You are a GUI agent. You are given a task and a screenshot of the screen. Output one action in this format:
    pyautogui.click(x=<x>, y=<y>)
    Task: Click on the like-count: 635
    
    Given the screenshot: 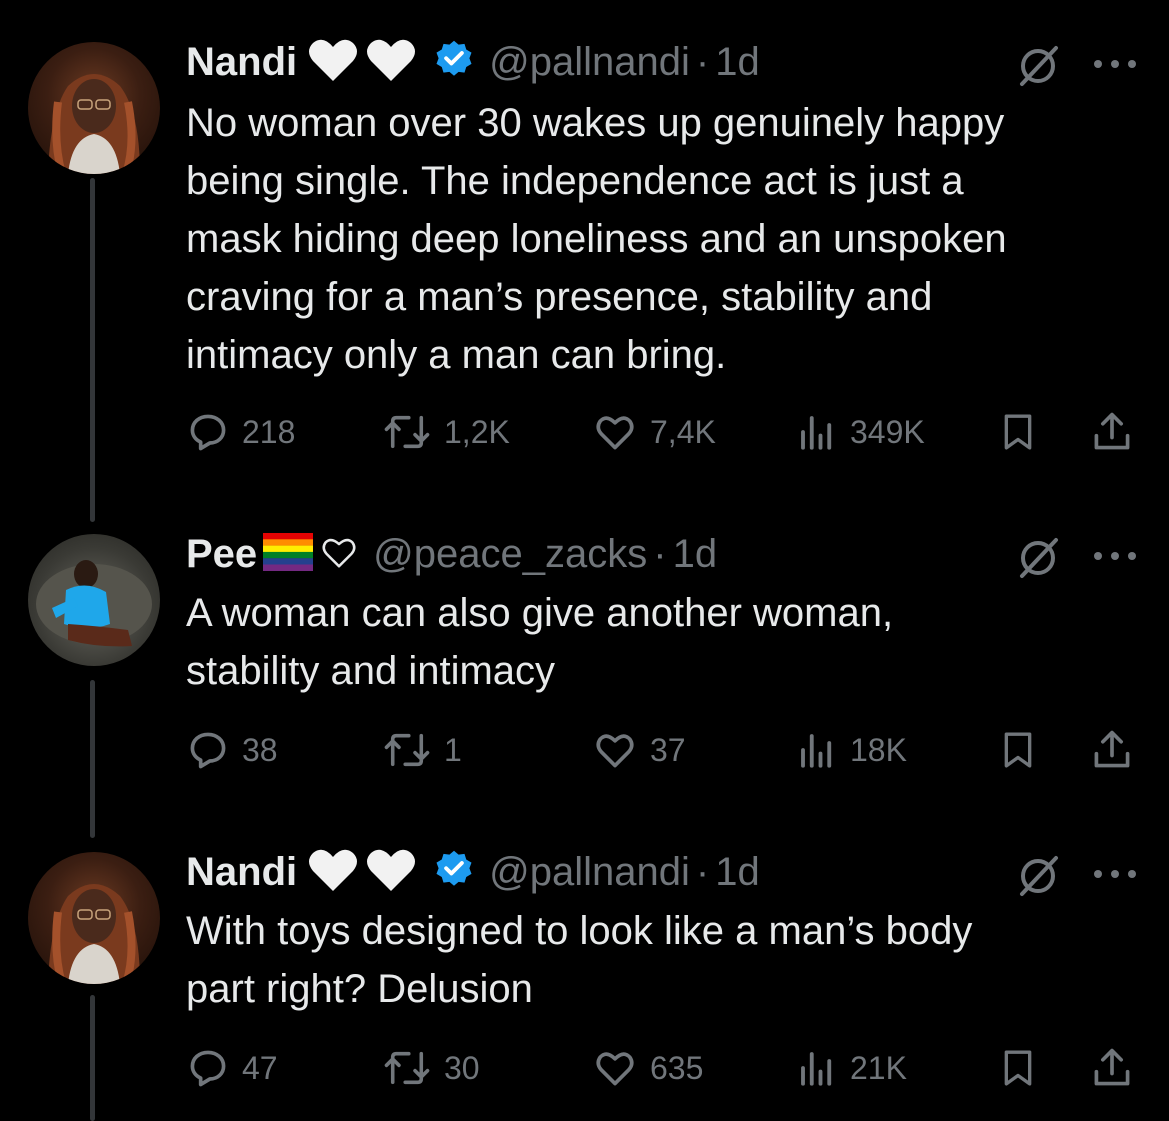 What is the action you would take?
    pyautogui.click(x=677, y=1067)
    